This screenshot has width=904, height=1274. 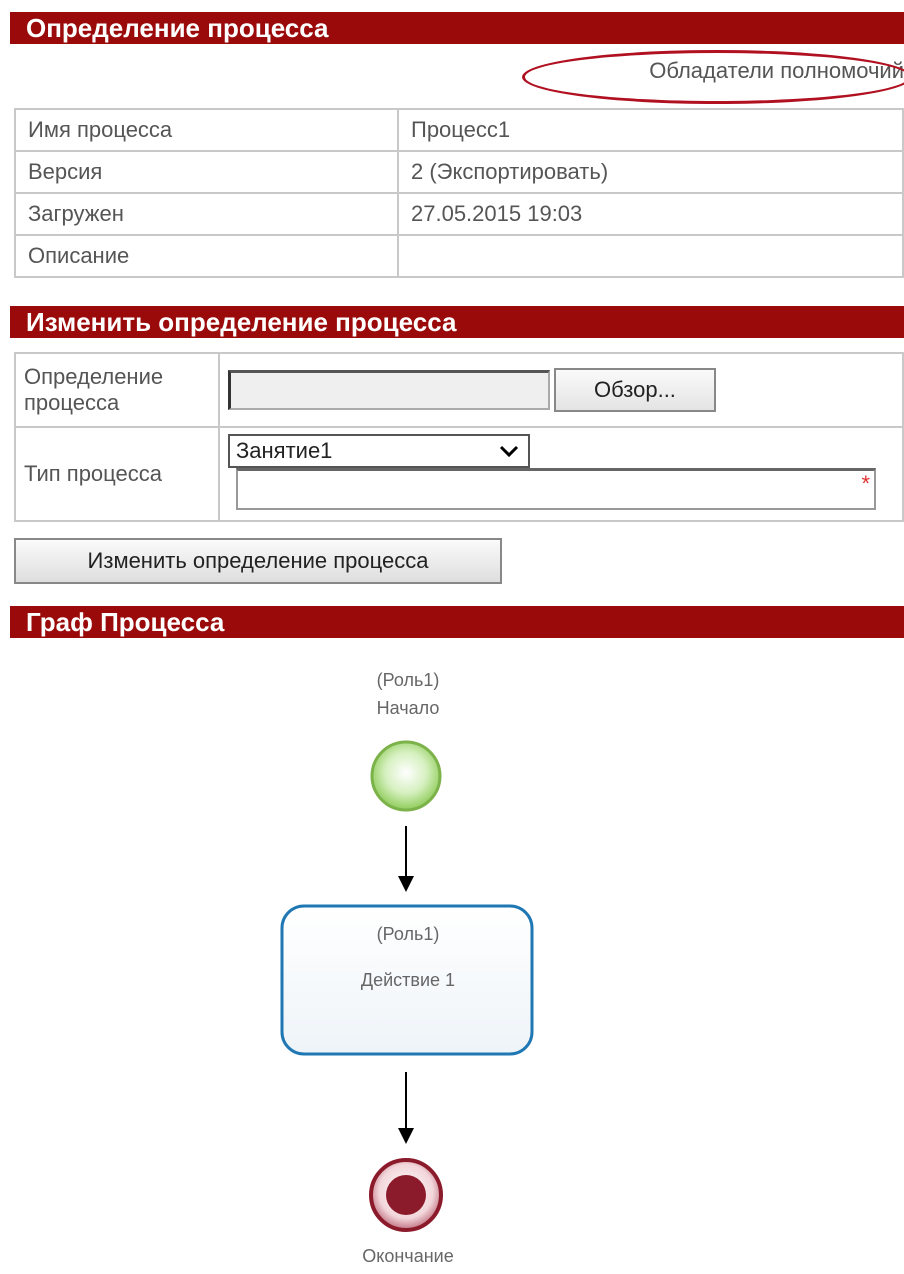 I want to click on end-event-label: Окончание, so click(x=408, y=1256).